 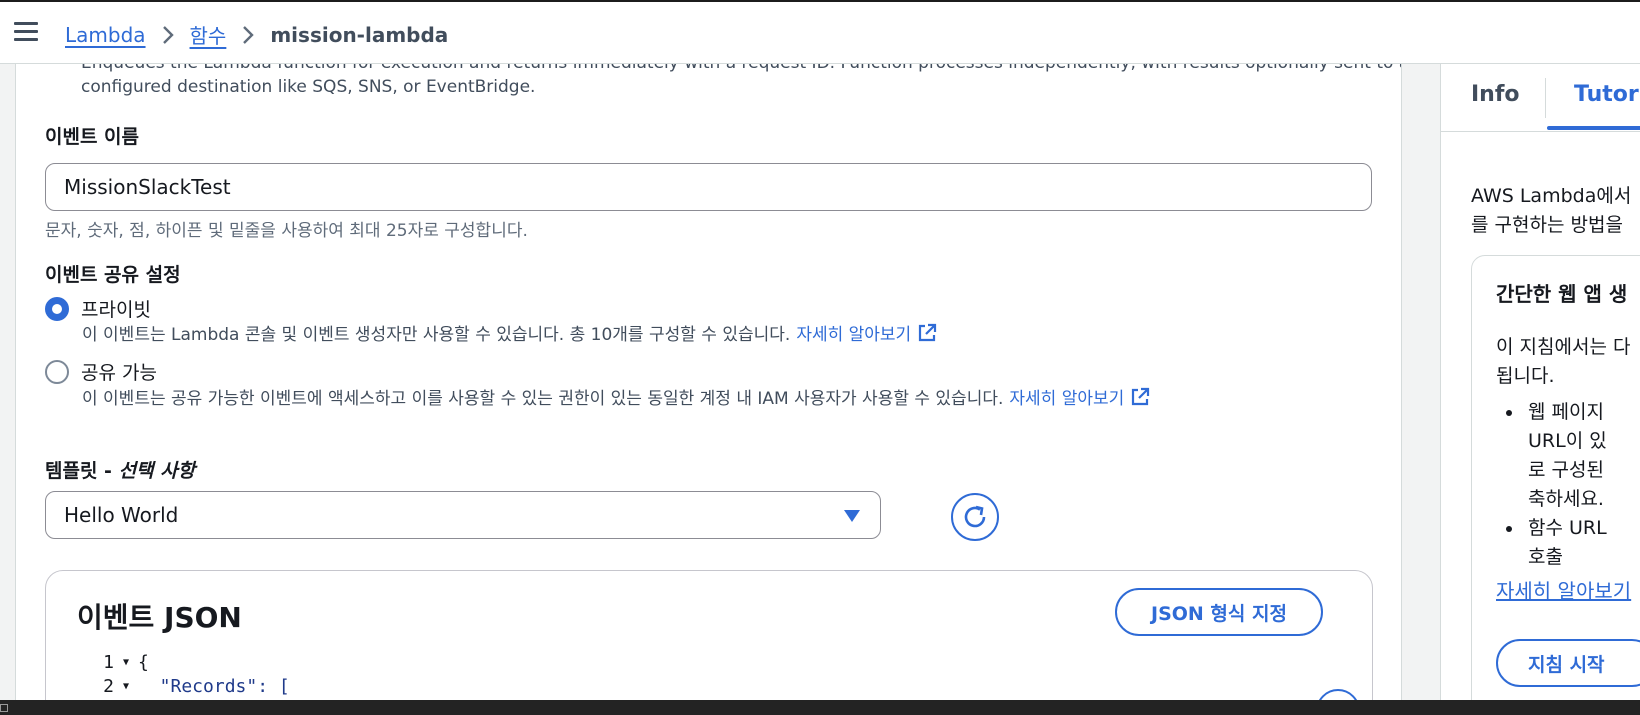 What do you see at coordinates (1219, 612) in the screenshot?
I see `format-json-button: JSON 형식 지정` at bounding box center [1219, 612].